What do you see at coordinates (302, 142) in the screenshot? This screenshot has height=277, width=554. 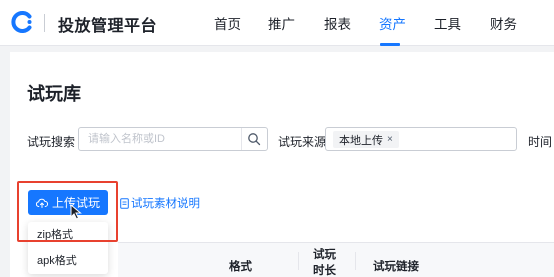 I see `source-label: 试玩来源` at bounding box center [302, 142].